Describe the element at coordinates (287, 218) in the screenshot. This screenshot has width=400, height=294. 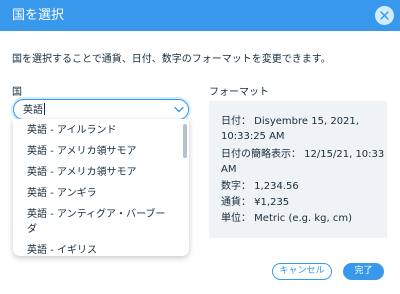
I see `format-unit-line: 単位： Metric (e.g. kg, cm)` at that location.